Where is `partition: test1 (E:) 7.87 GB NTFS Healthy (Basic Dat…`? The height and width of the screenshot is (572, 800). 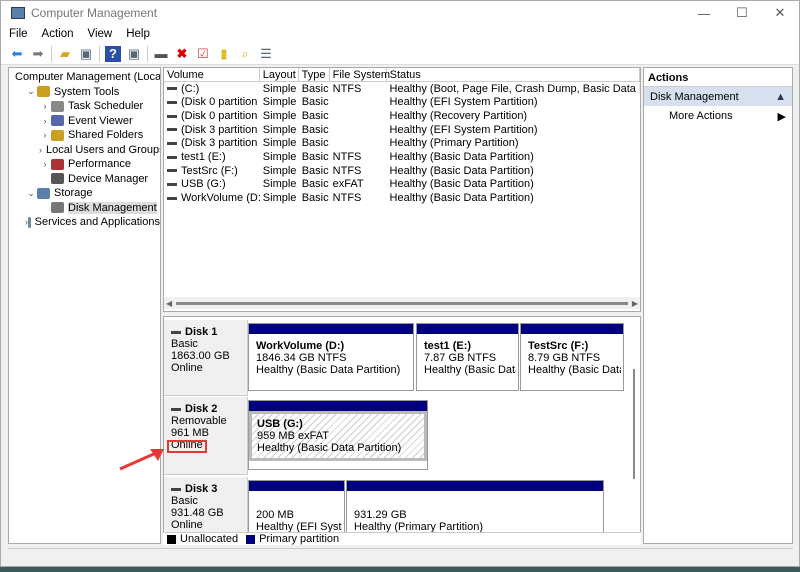
partition: test1 (E:) 7.87 GB NTFS Healthy (Basic Dat… is located at coordinates (467, 357).